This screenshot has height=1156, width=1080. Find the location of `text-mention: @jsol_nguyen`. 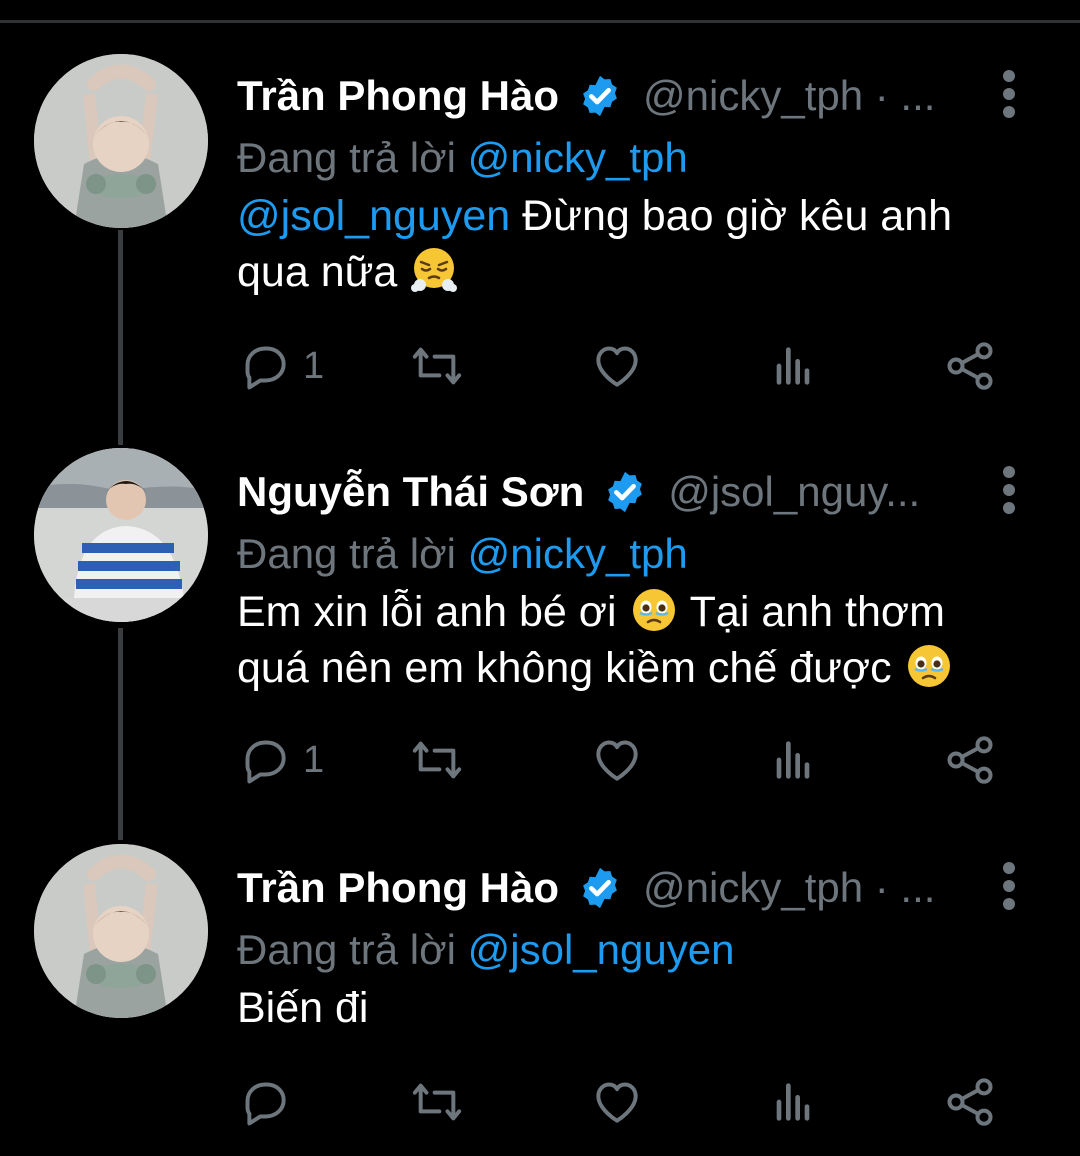

text-mention: @jsol_nguyen is located at coordinates (373, 216).